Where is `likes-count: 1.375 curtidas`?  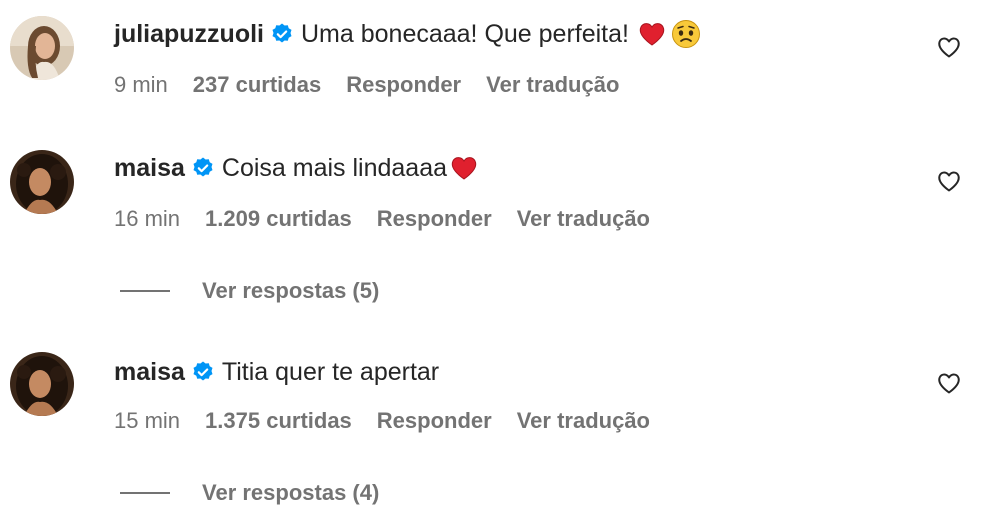 likes-count: 1.375 curtidas is located at coordinates (278, 421).